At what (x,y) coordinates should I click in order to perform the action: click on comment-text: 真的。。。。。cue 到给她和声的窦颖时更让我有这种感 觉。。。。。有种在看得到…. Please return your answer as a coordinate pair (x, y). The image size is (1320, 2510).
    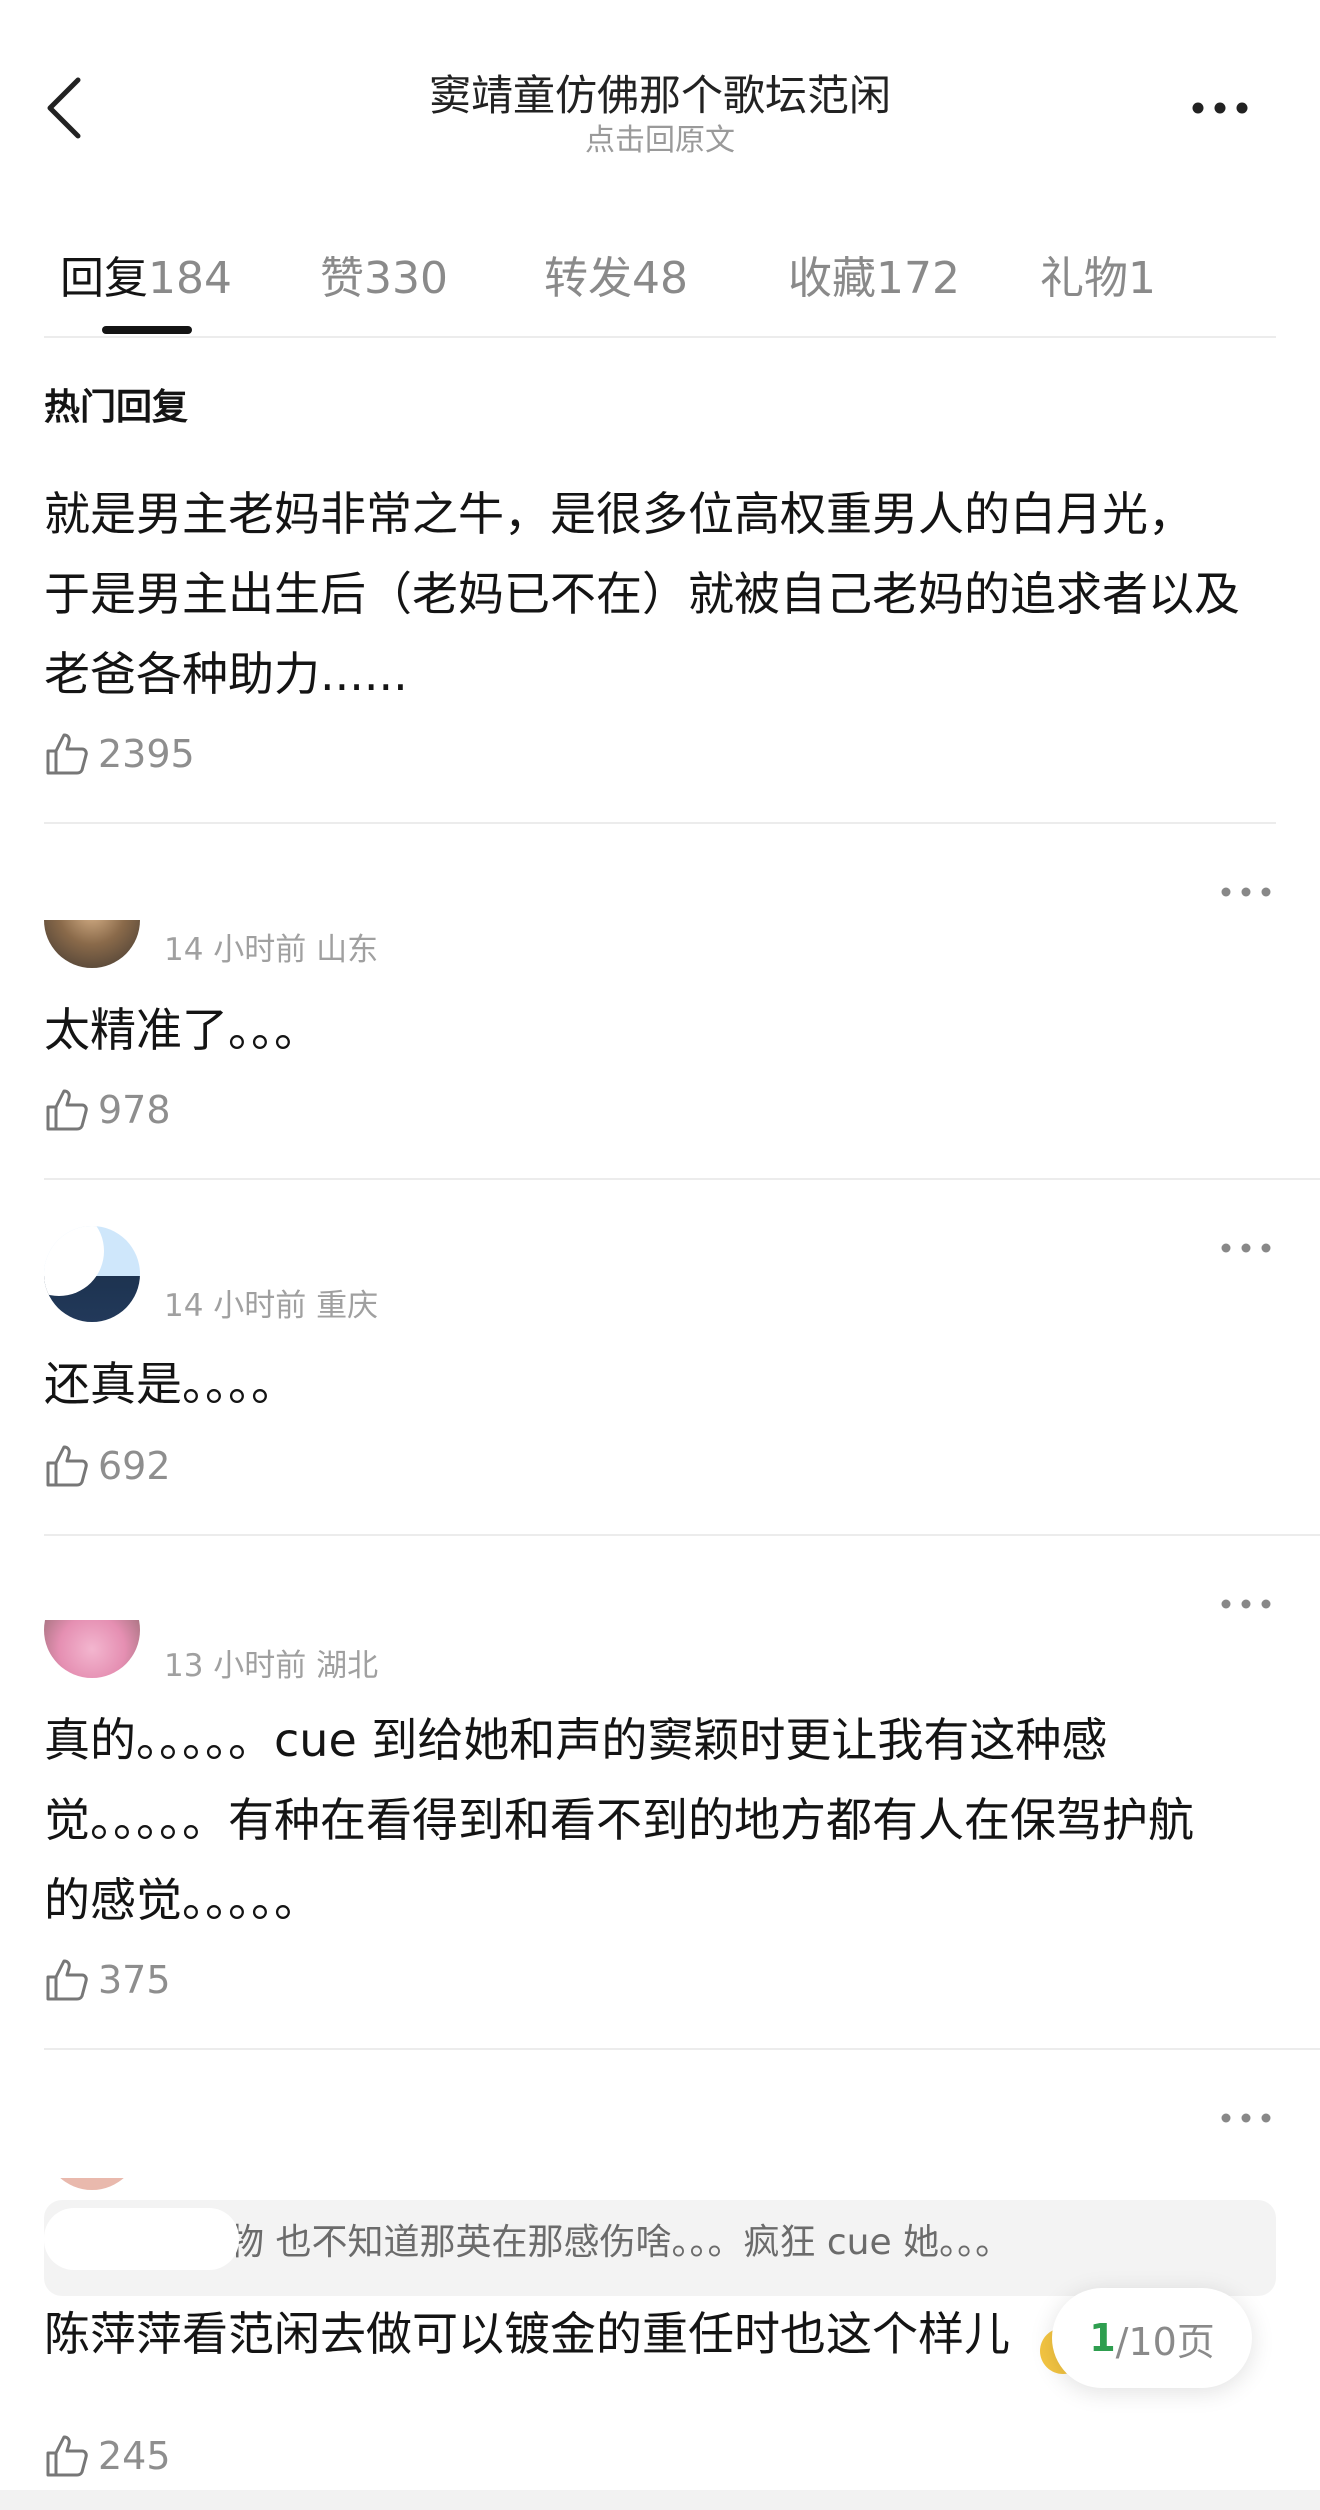
    Looking at the image, I should click on (619, 1820).